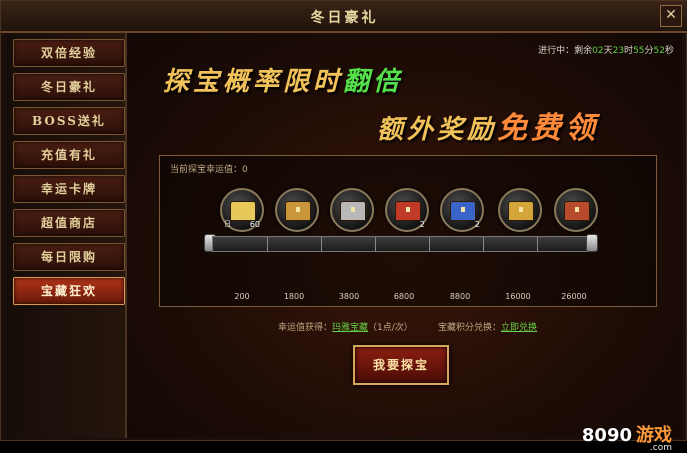  I want to click on explore-treasure-button: 我要探宝, so click(401, 365).